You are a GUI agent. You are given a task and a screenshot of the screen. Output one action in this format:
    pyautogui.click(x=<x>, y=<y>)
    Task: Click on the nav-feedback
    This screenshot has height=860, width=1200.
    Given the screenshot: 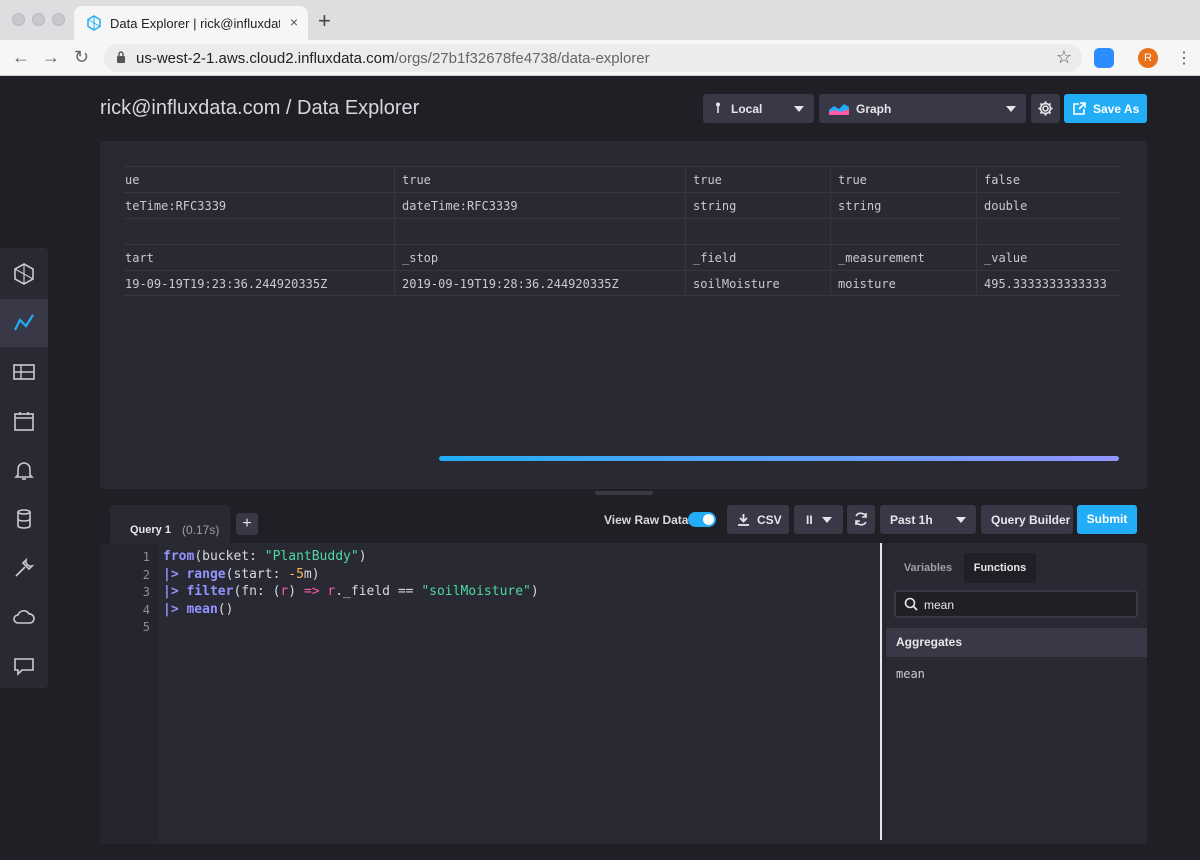 What is the action you would take?
    pyautogui.click(x=24, y=666)
    